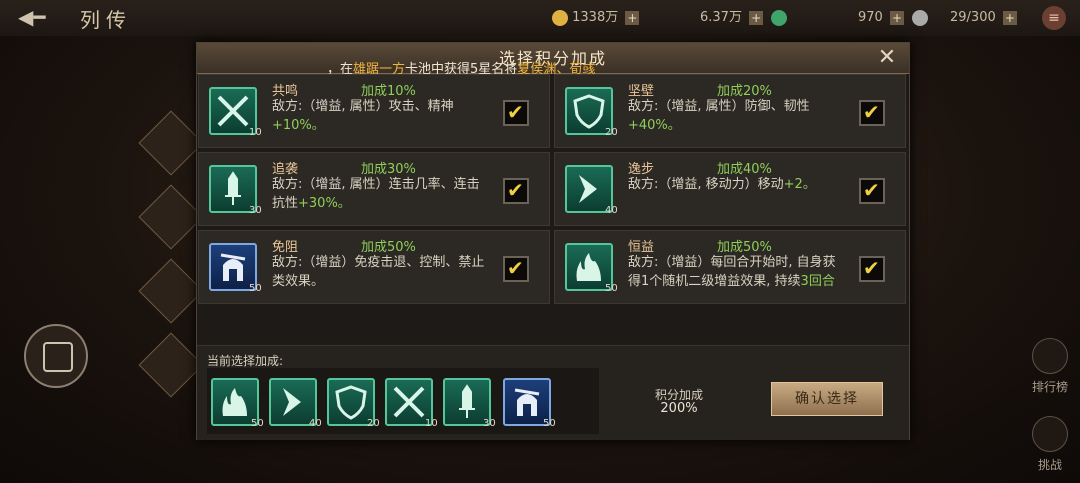 The image size is (1080, 483). What do you see at coordinates (719, 106) in the screenshot?
I see `bonus-desc-text: 敌方:（增益, 属性）防御、韧性` at bounding box center [719, 106].